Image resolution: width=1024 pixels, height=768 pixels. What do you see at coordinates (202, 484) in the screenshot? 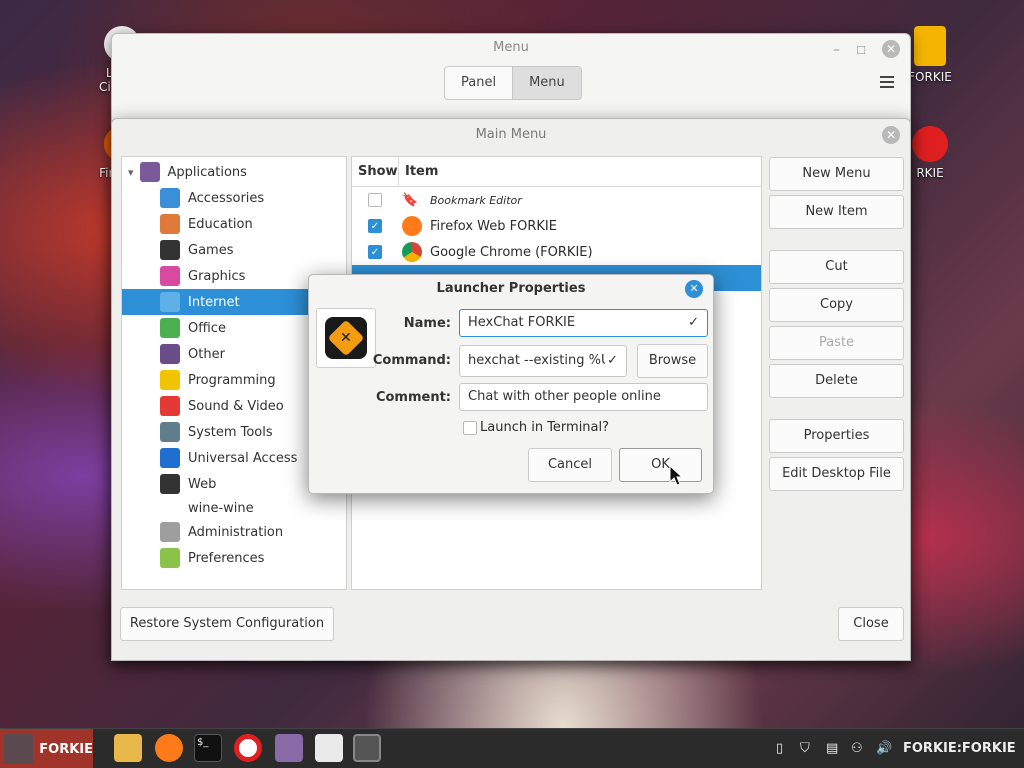
I see `tree-item-label: Web` at bounding box center [202, 484].